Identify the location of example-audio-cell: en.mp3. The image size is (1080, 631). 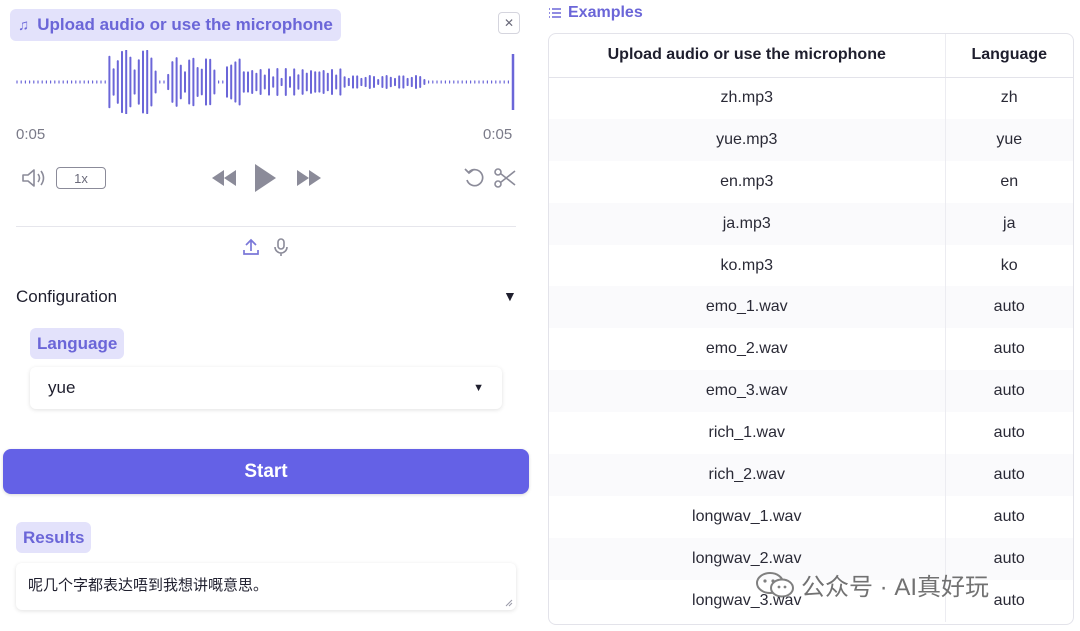
(747, 181).